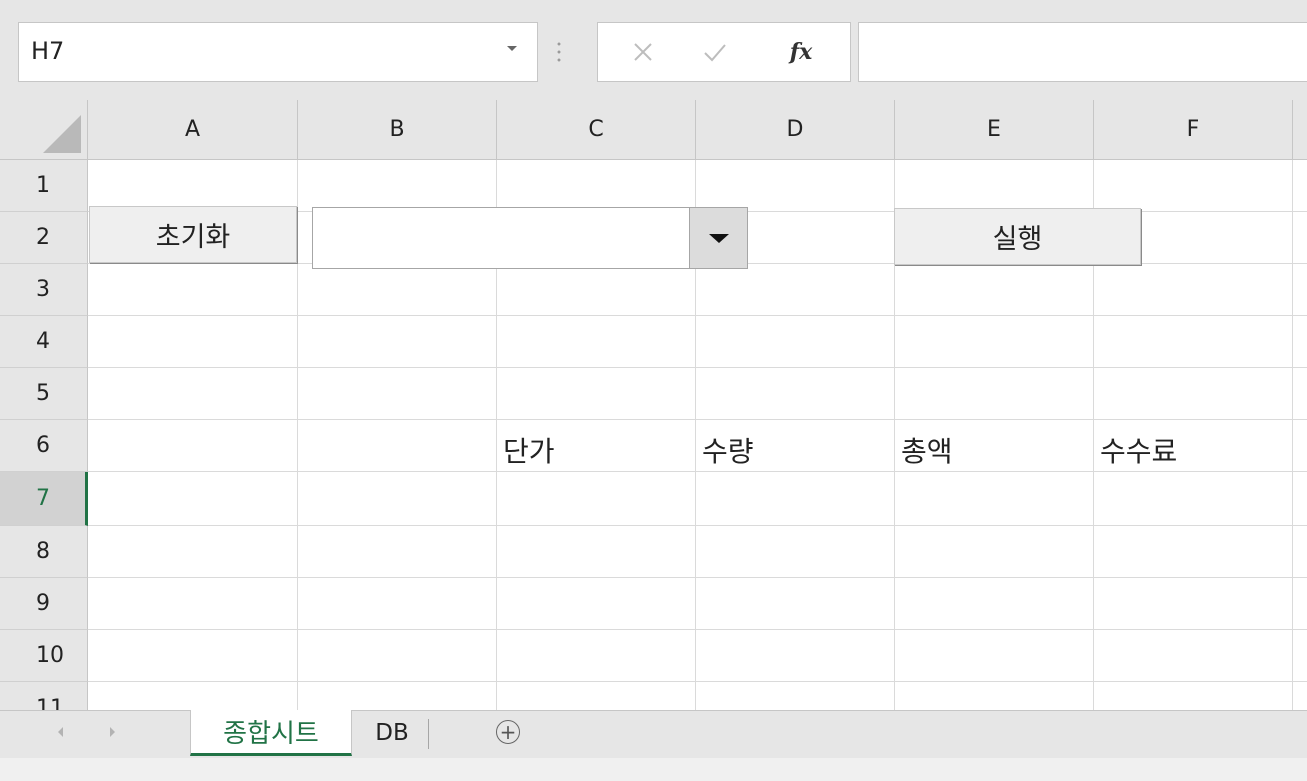  Describe the element at coordinates (193, 130) in the screenshot. I see `column-header-a: A` at that location.